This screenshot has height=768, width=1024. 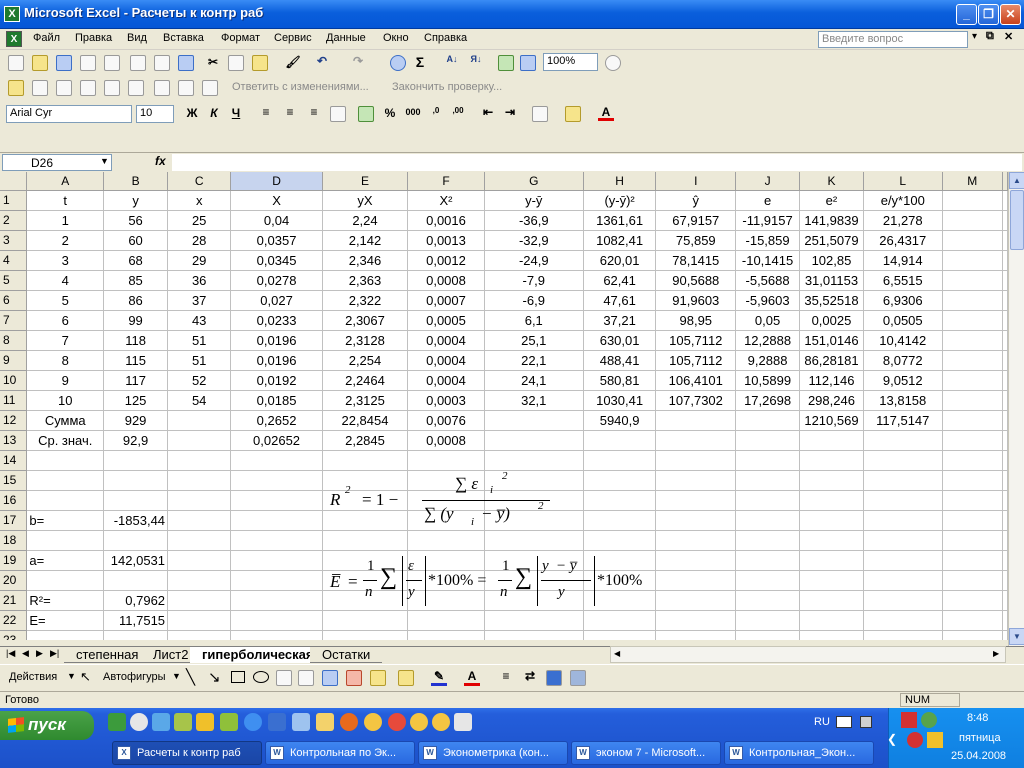 What do you see at coordinates (903, 635) in the screenshot?
I see `cell-l23` at bounding box center [903, 635].